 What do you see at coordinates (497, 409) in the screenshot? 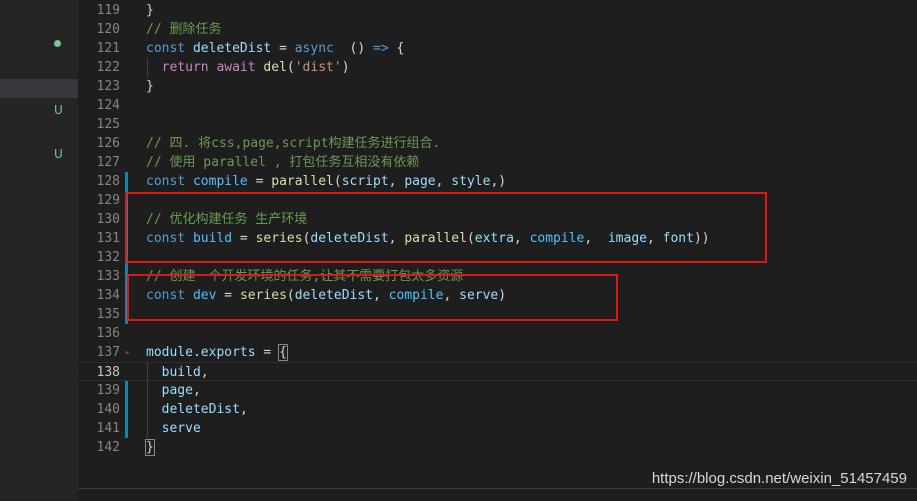
I see `code-line: 140 deleteDist,` at bounding box center [497, 409].